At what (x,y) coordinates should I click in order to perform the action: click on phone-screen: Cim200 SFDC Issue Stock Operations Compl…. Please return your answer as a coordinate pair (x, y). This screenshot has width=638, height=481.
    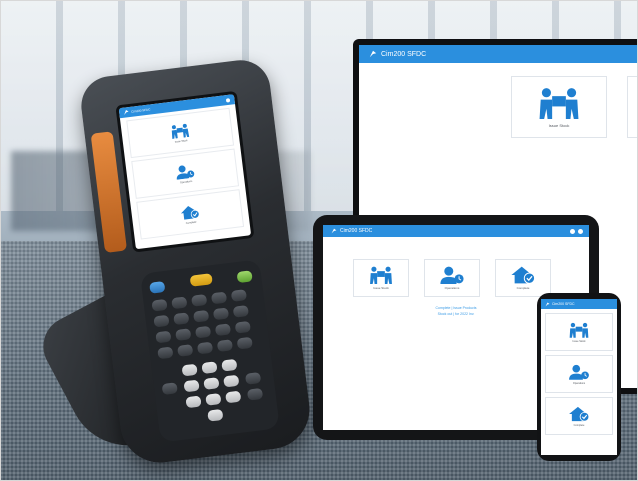
    Looking at the image, I should click on (579, 377).